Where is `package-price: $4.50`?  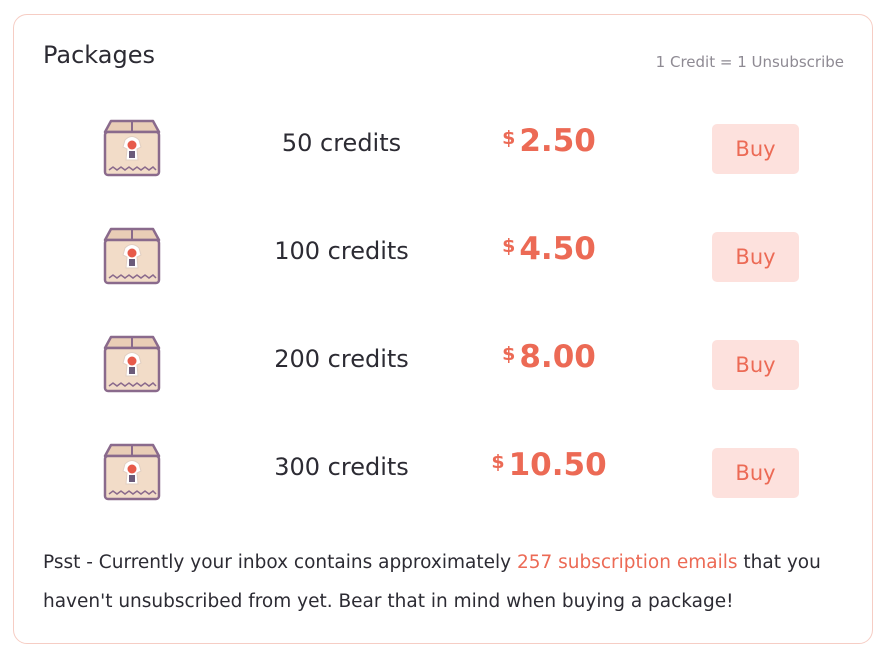 package-price: $4.50 is located at coordinates (549, 249).